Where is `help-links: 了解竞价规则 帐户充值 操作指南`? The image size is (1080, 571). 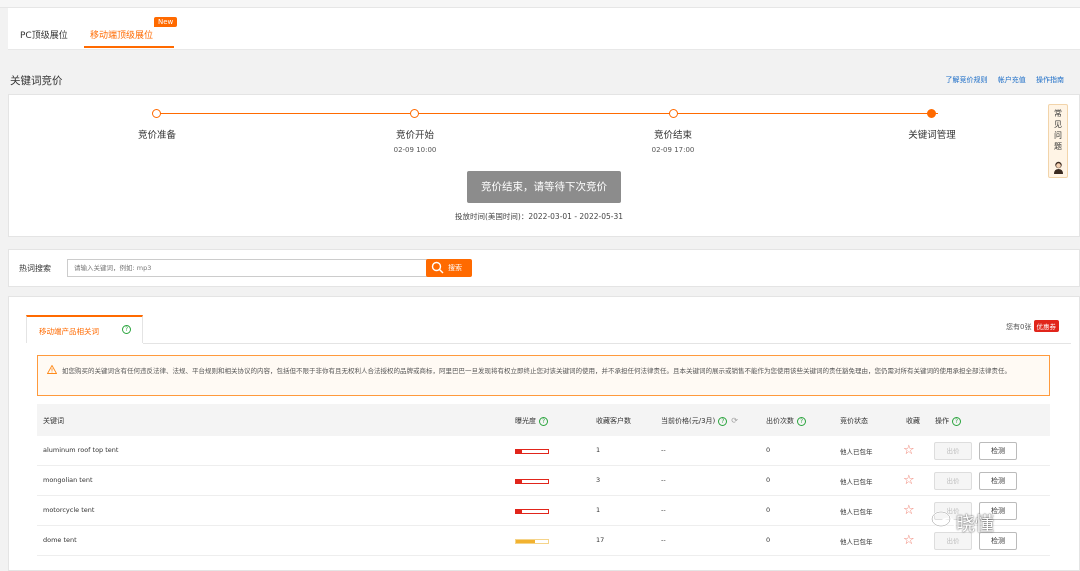
help-links: 了解竞价规则 帐户充值 操作指南 is located at coordinates (1001, 80).